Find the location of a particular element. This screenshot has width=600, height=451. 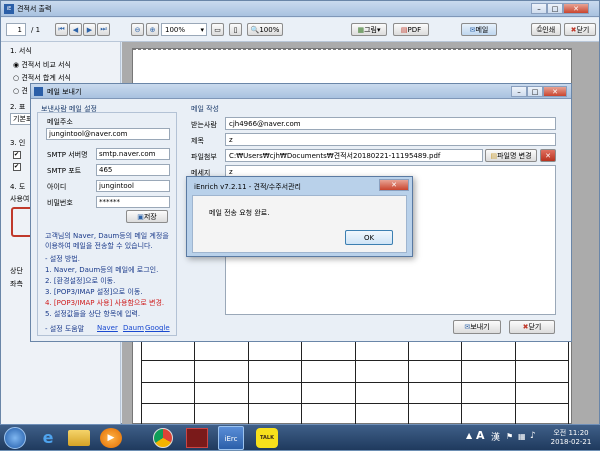

media-player-icon: ▶ is located at coordinates (111, 438).